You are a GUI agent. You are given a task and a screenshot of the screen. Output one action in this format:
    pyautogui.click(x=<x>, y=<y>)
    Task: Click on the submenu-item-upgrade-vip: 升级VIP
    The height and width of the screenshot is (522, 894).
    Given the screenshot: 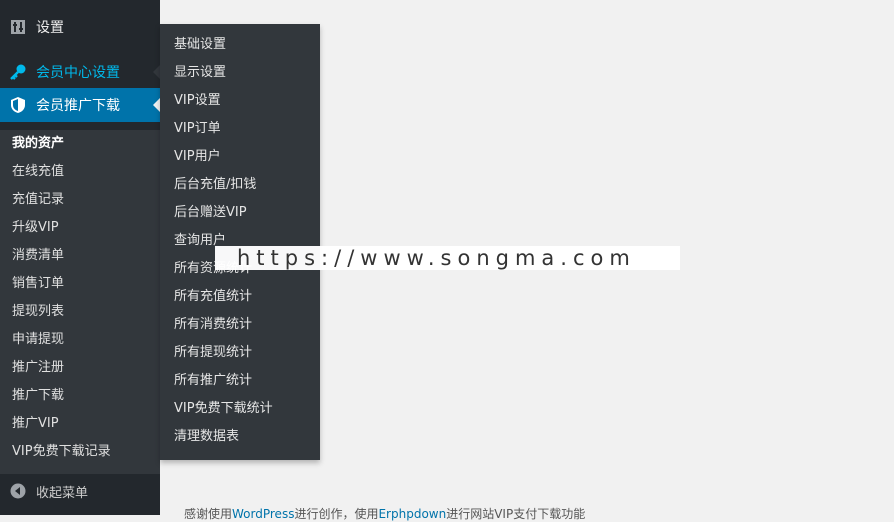 What is the action you would take?
    pyautogui.click(x=35, y=228)
    